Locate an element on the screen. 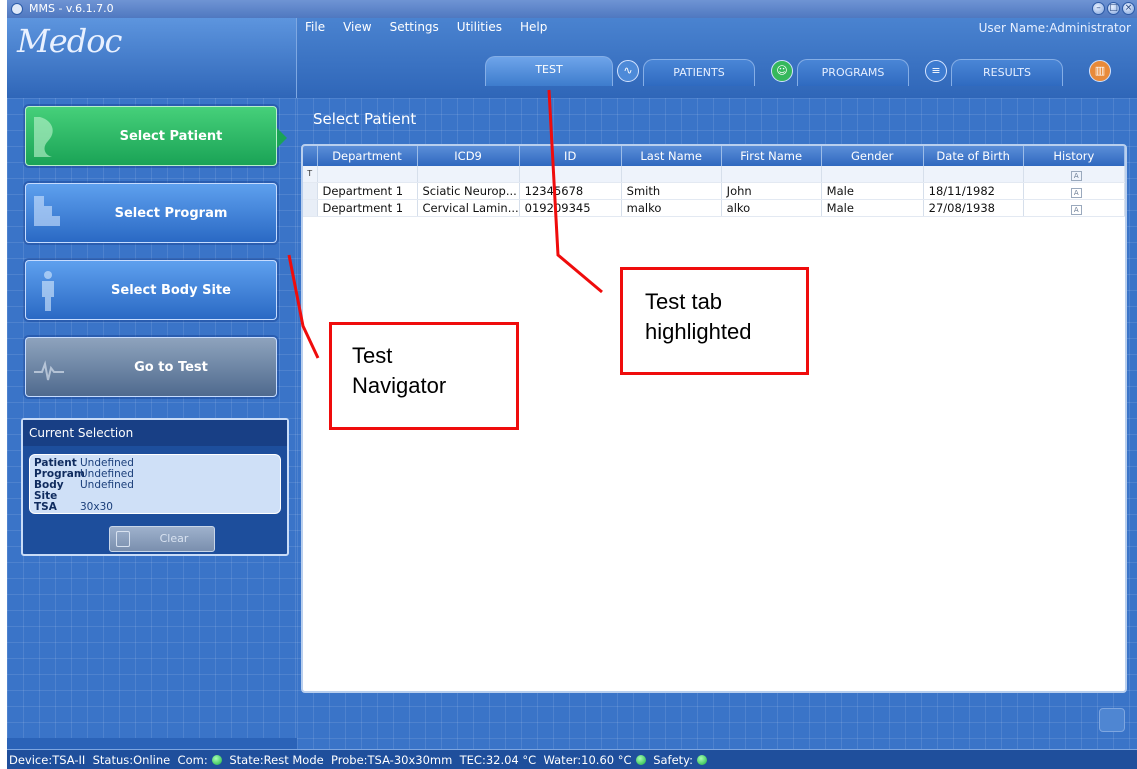  com-led-icon is located at coordinates (216, 760).